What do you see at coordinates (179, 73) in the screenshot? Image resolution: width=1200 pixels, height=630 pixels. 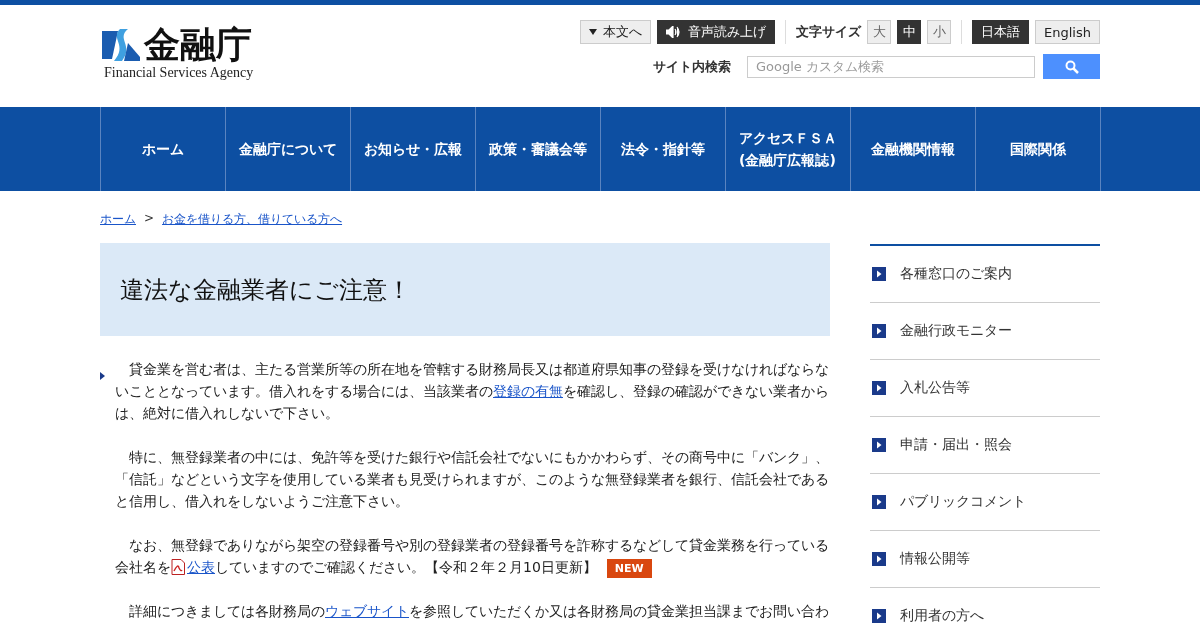 I see `logo-subtitle: Financial Services Agency` at bounding box center [179, 73].